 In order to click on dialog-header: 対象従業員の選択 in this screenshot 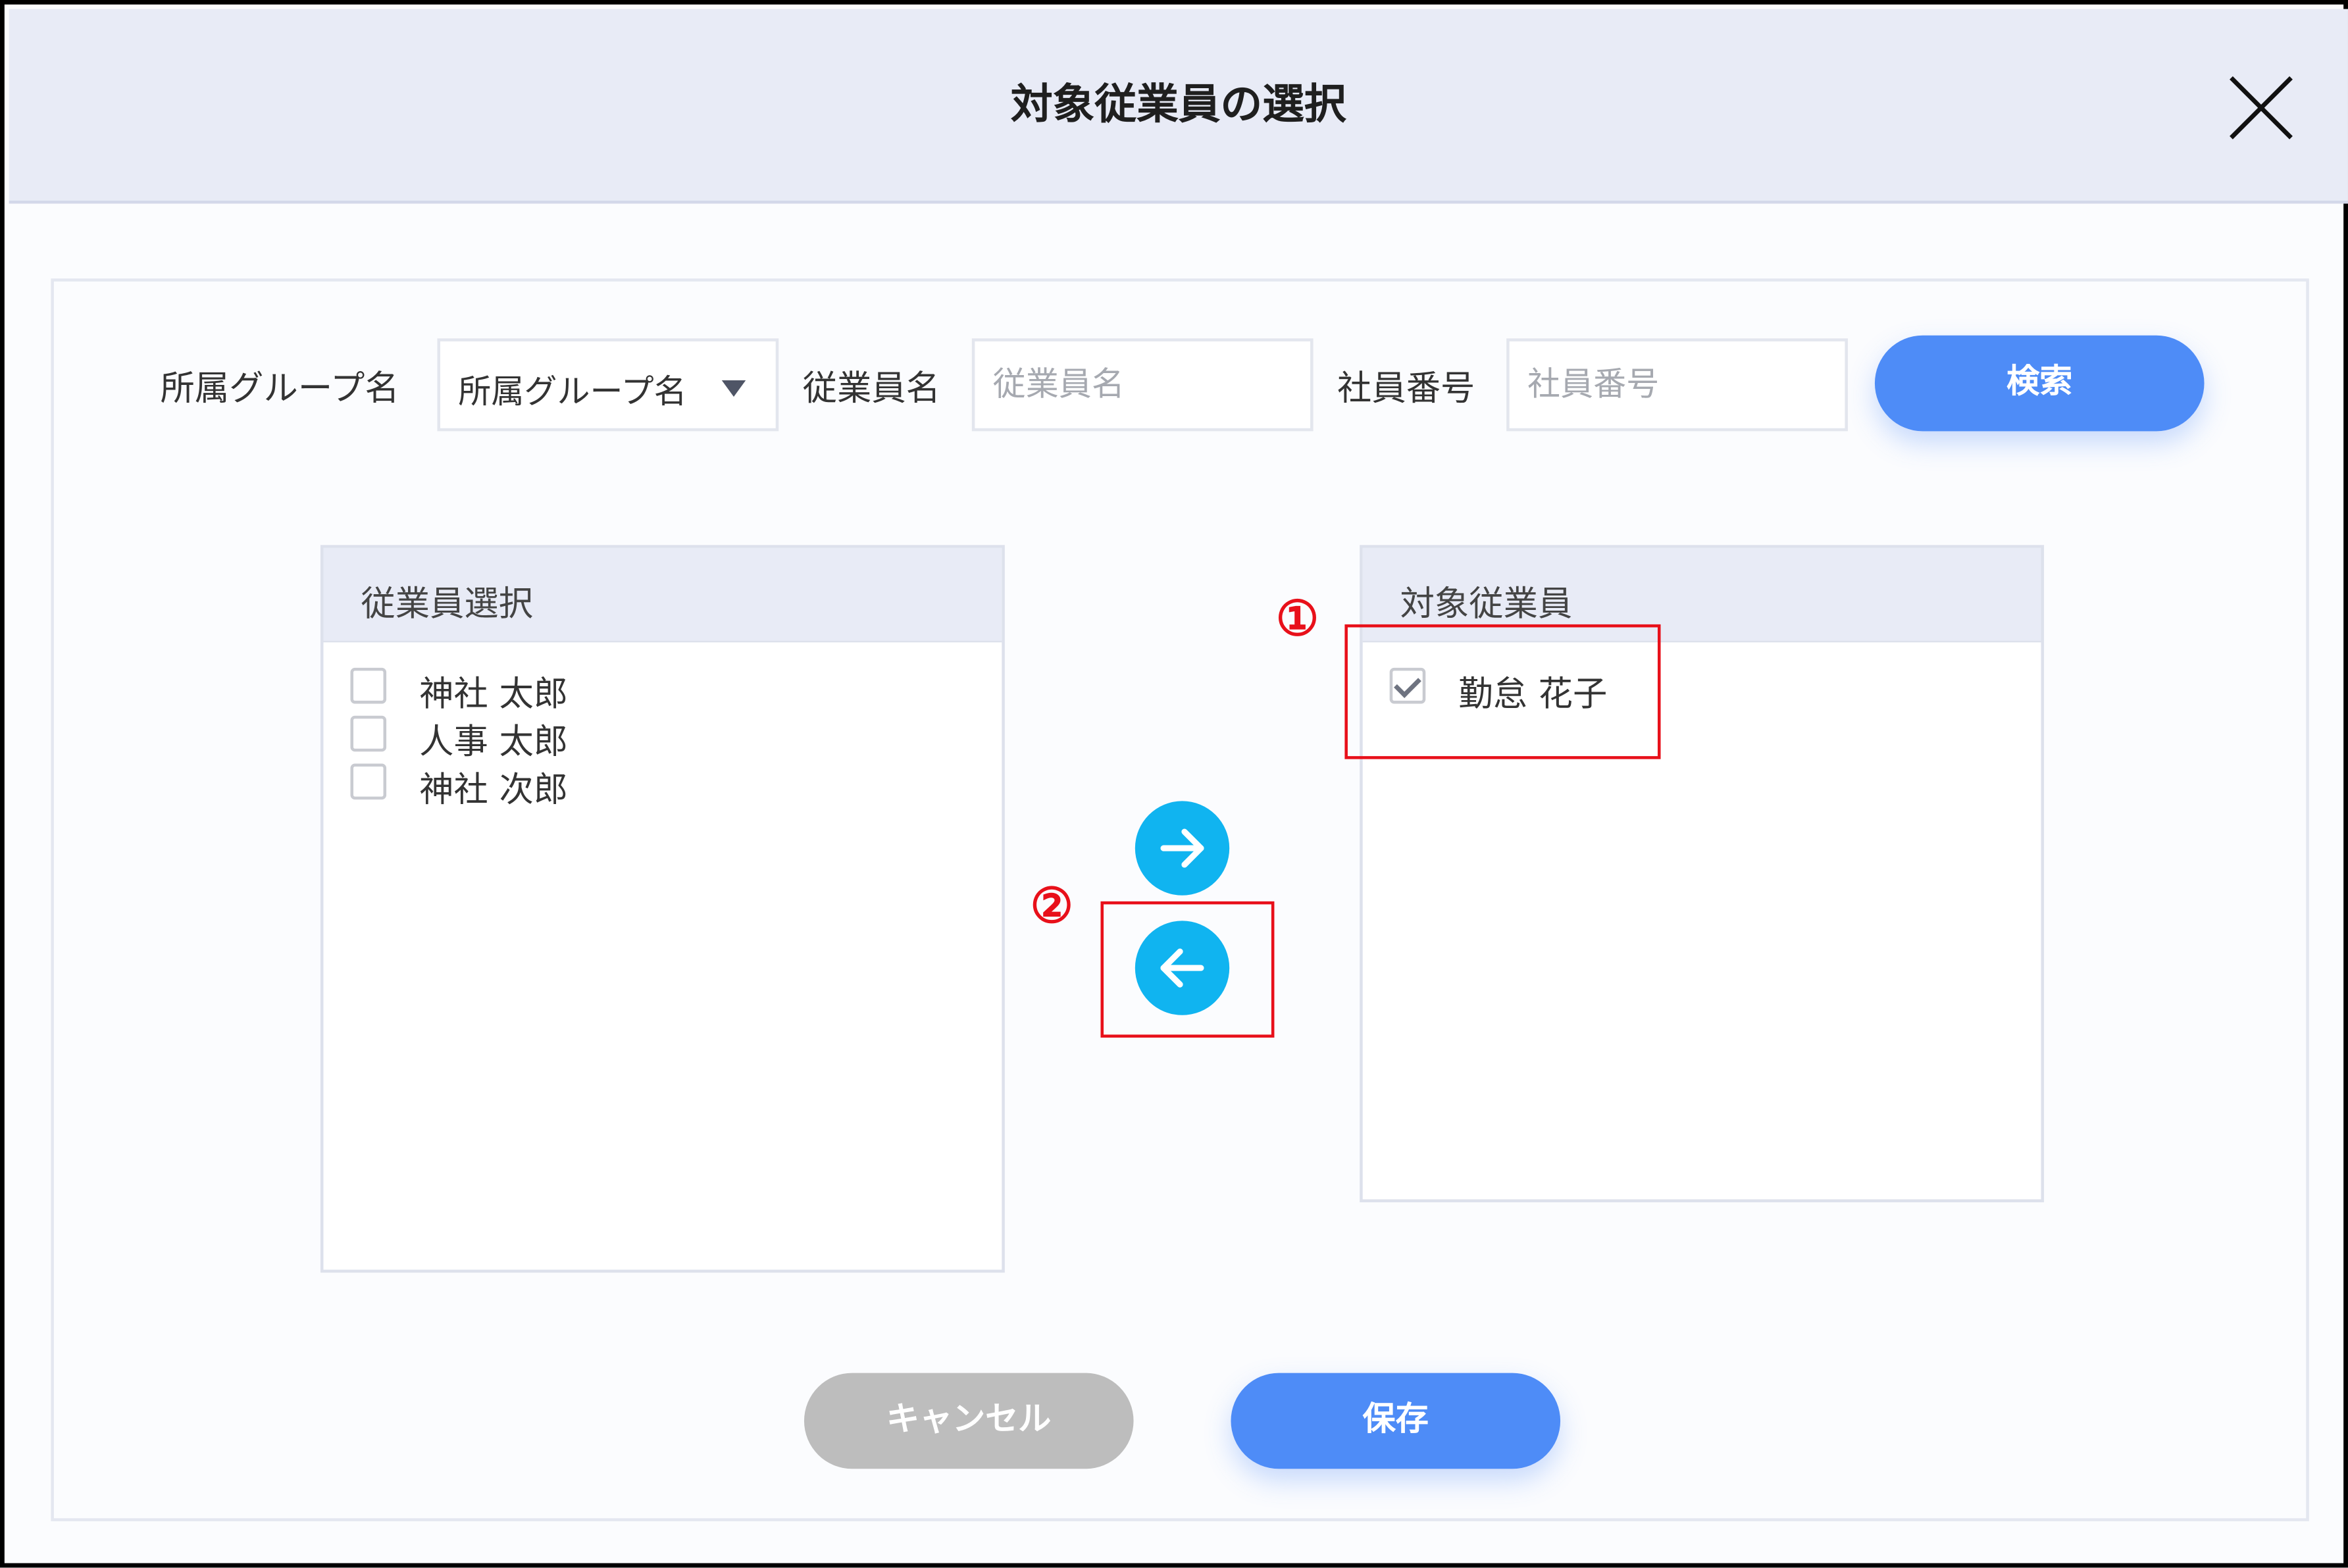, I will do `click(1178, 106)`.